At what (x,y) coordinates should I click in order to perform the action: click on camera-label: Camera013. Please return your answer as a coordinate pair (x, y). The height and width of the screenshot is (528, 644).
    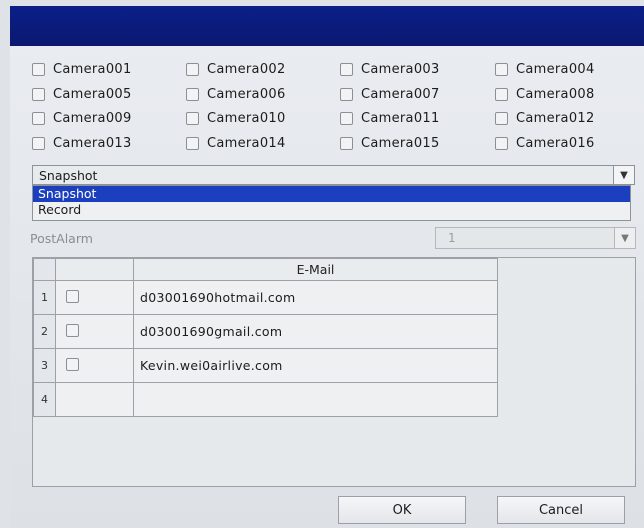
    Looking at the image, I should click on (92, 143).